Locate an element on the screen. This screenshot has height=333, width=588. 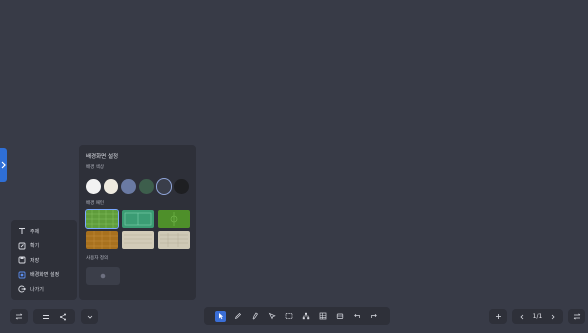
add-page-button is located at coordinates (498, 316).